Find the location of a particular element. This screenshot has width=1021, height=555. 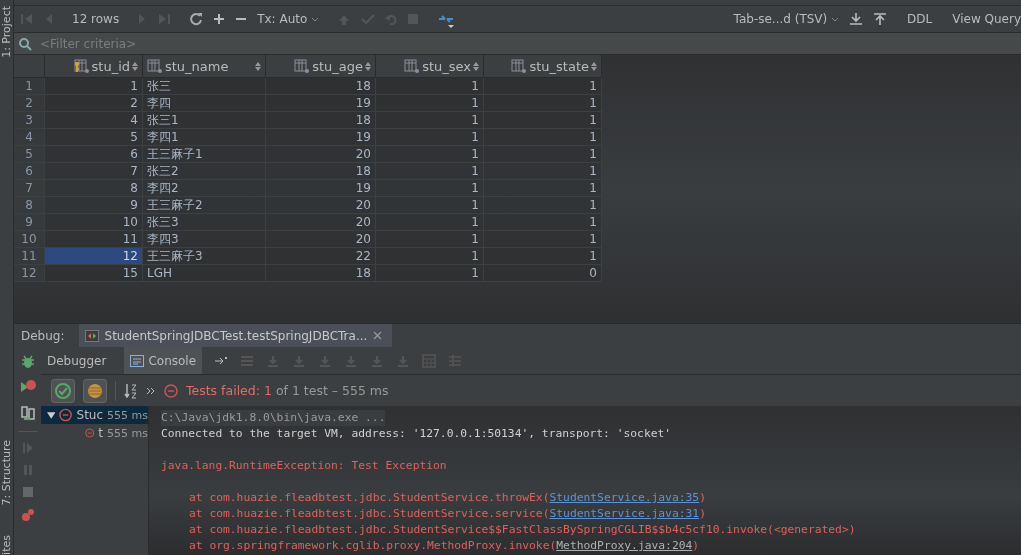

column-header: stu_state is located at coordinates (543, 66).